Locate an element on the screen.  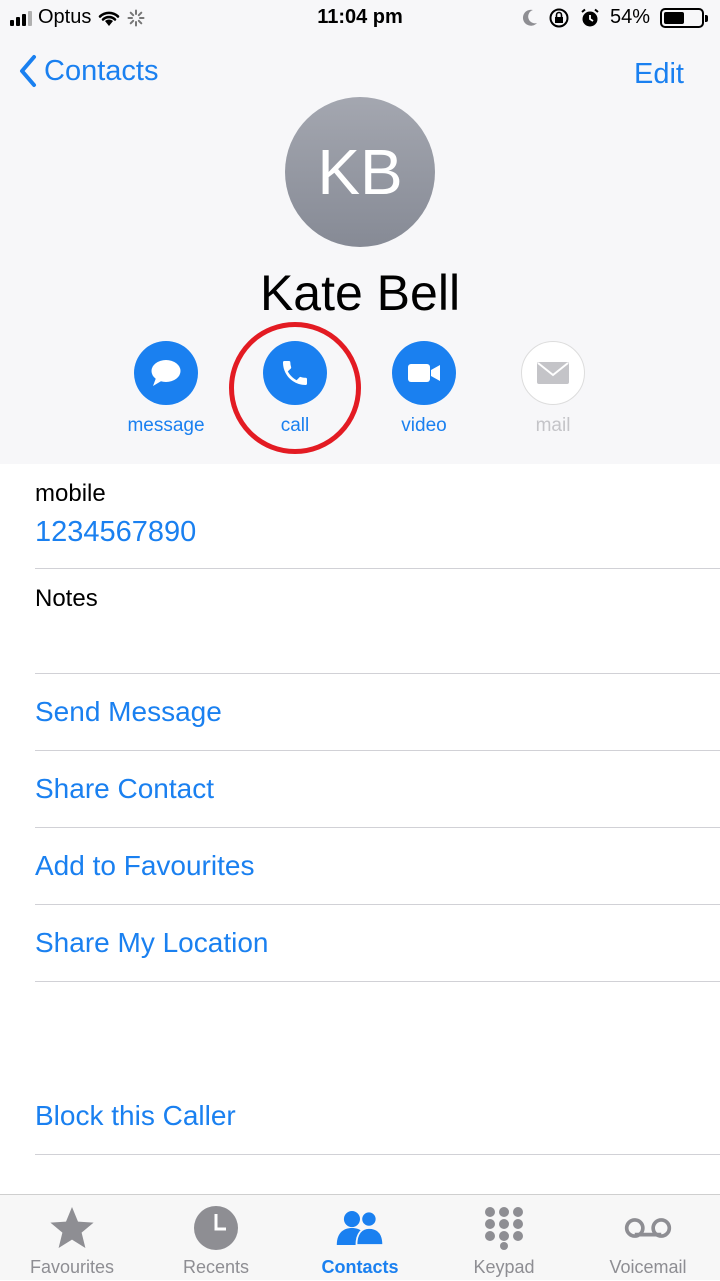
tab-recents-label: Recents is located at coordinates (216, 1267).